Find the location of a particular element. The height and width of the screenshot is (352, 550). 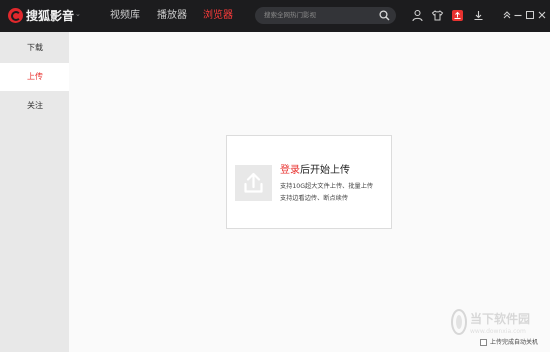

login-prompt: 登录后开始上传 is located at coordinates (315, 171).